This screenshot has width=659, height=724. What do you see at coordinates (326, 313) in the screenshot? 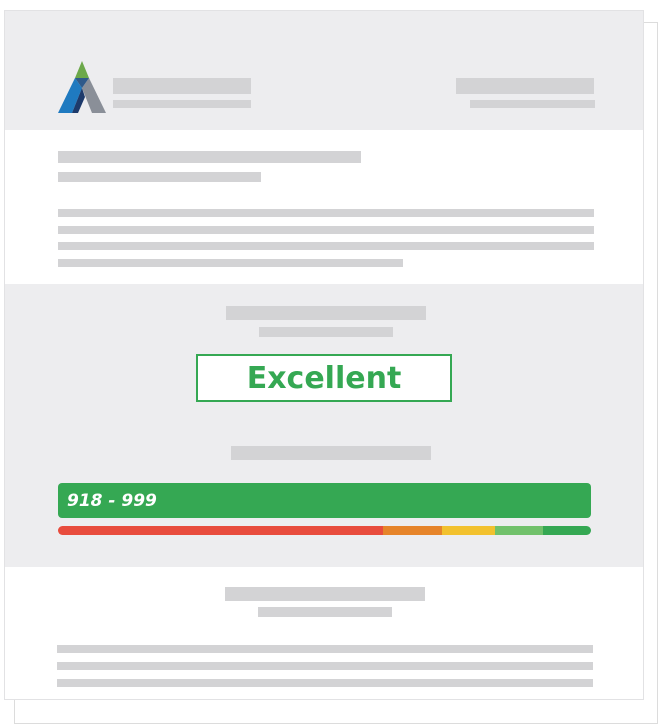
I see `score-heading-placeholder` at bounding box center [326, 313].